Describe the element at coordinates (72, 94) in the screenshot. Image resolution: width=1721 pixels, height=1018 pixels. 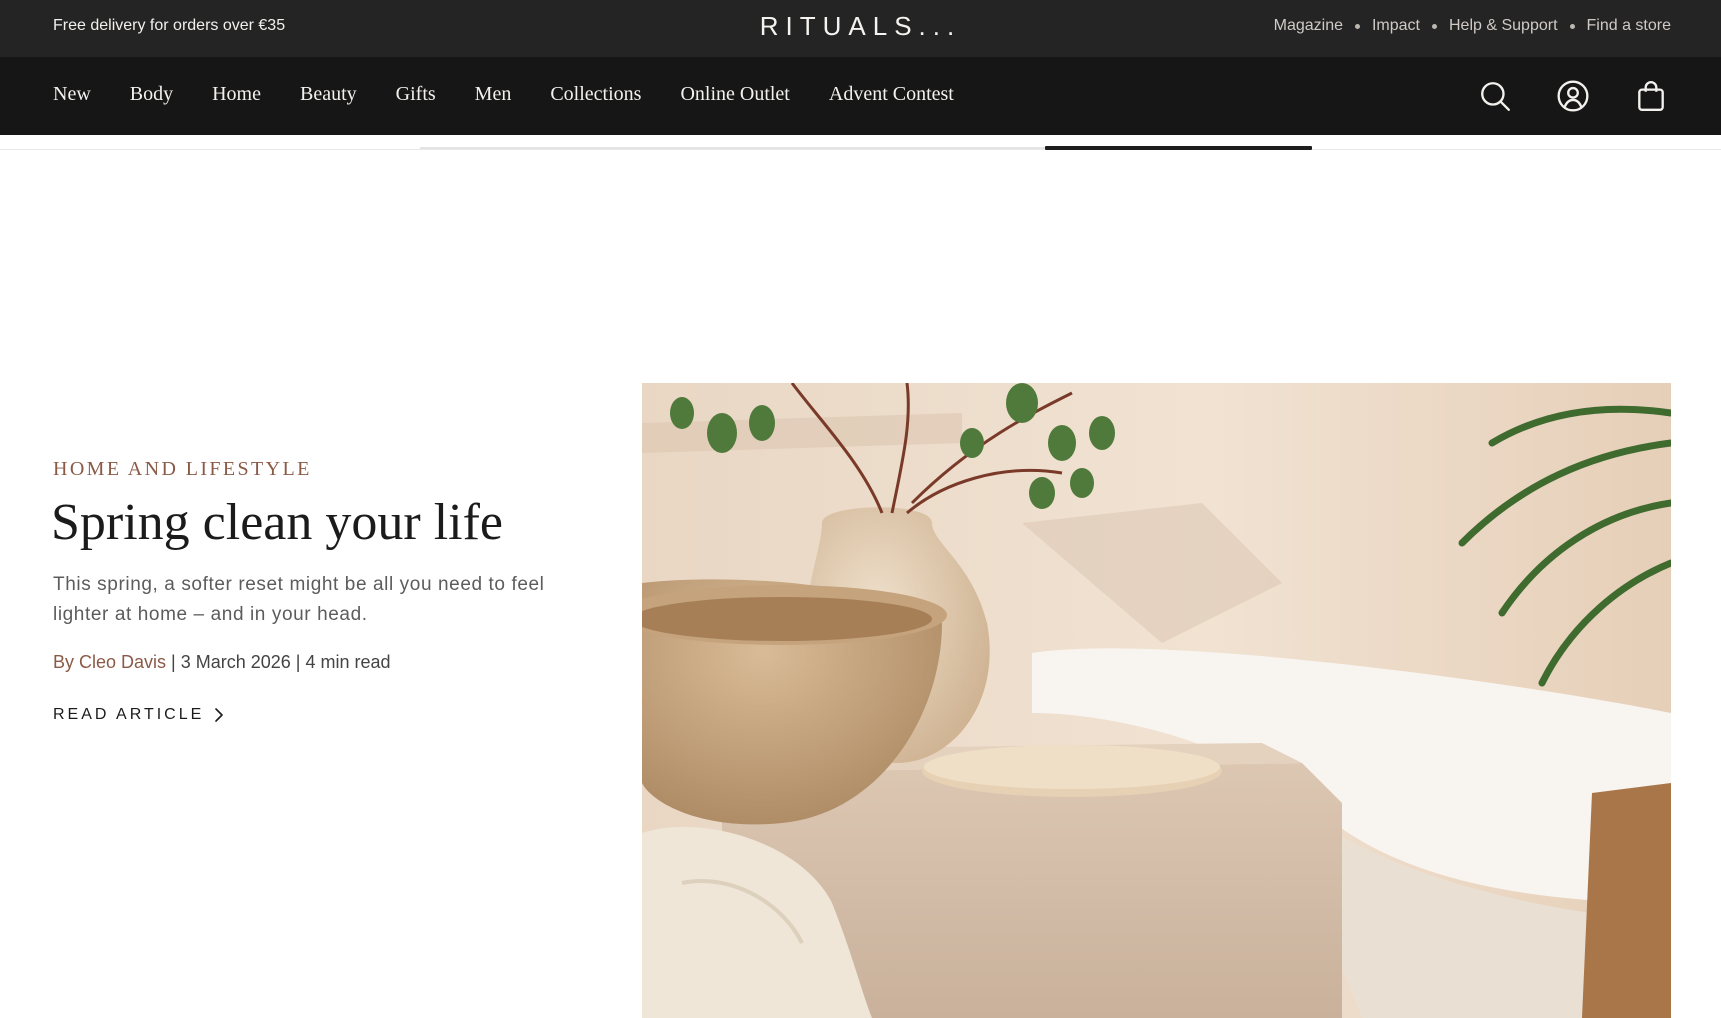
I see `nav-item-new: New` at that location.